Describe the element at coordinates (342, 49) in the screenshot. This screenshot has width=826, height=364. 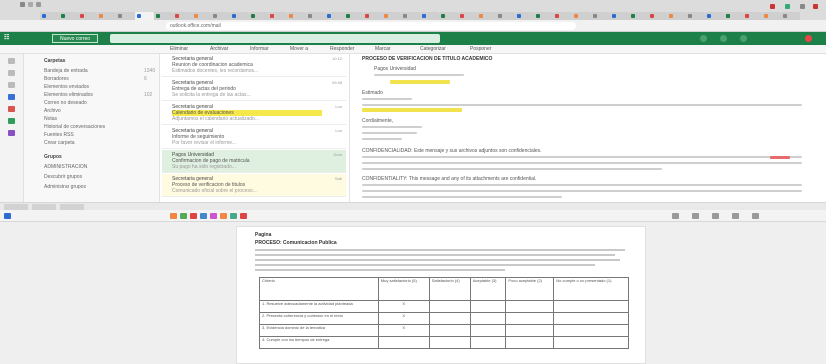
I see `ribbon-item: Responder` at that location.